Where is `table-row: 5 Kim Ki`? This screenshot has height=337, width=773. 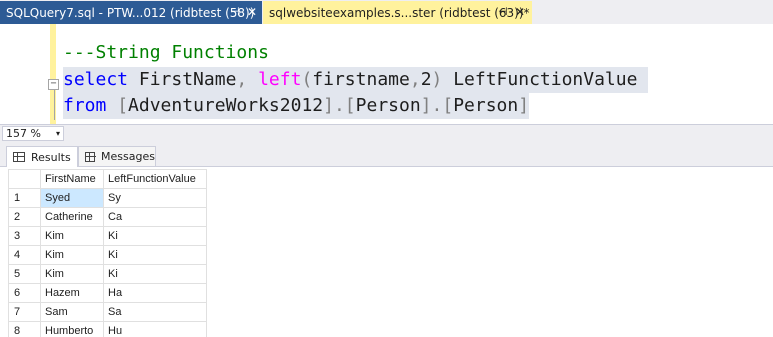 table-row: 5 Kim Ki is located at coordinates (107, 274).